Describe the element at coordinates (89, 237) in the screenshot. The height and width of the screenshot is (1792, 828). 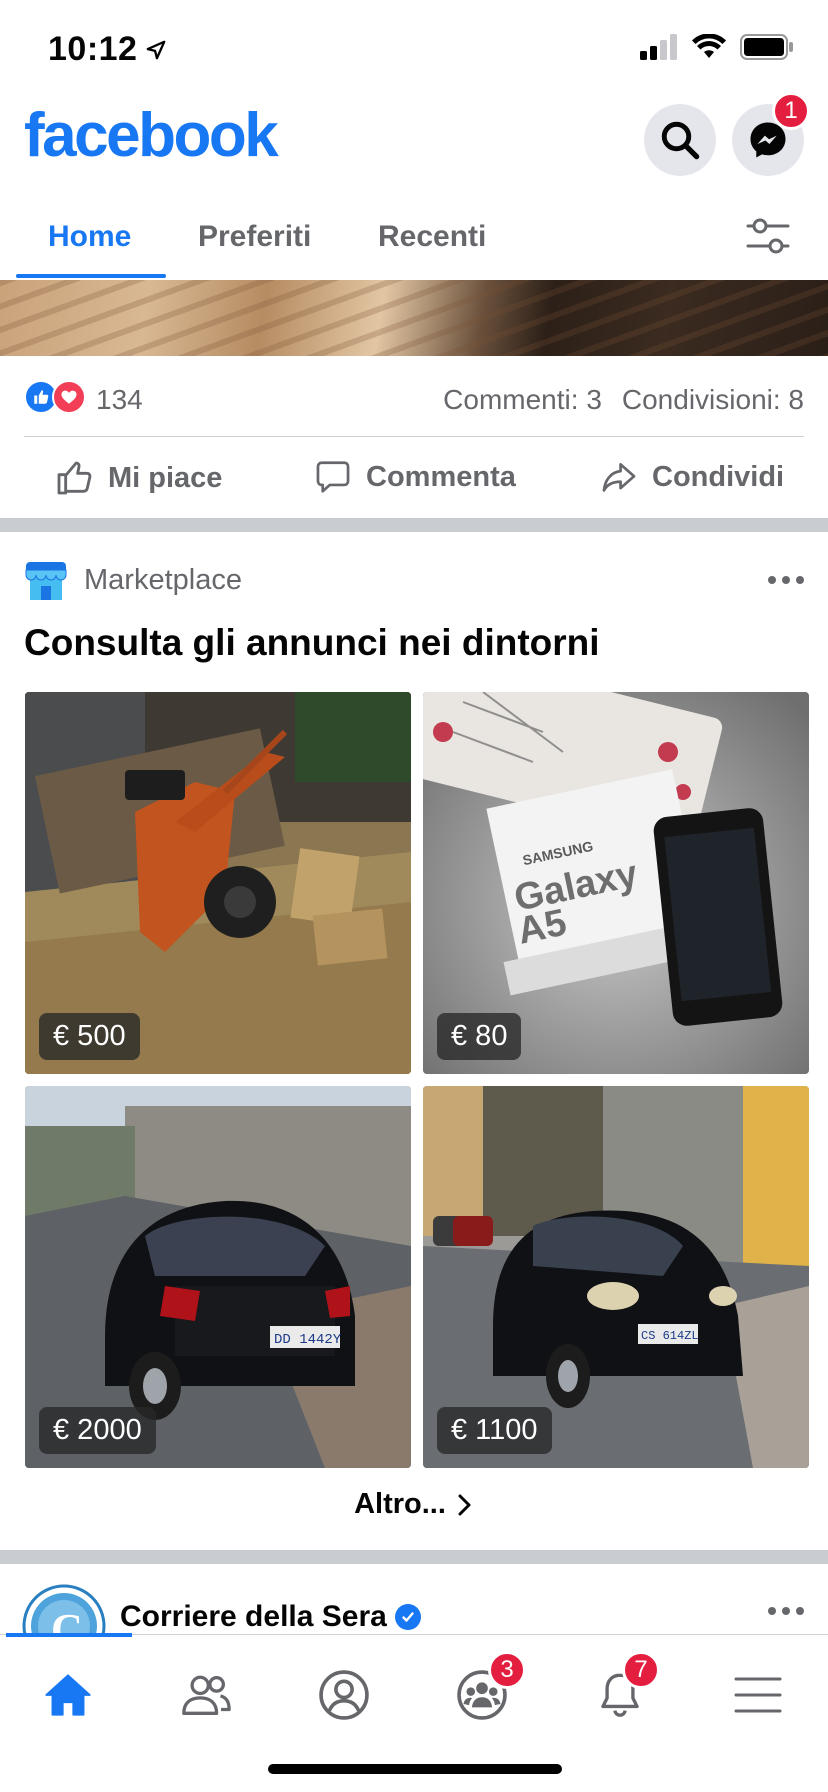
I see `tab-home: Home` at that location.